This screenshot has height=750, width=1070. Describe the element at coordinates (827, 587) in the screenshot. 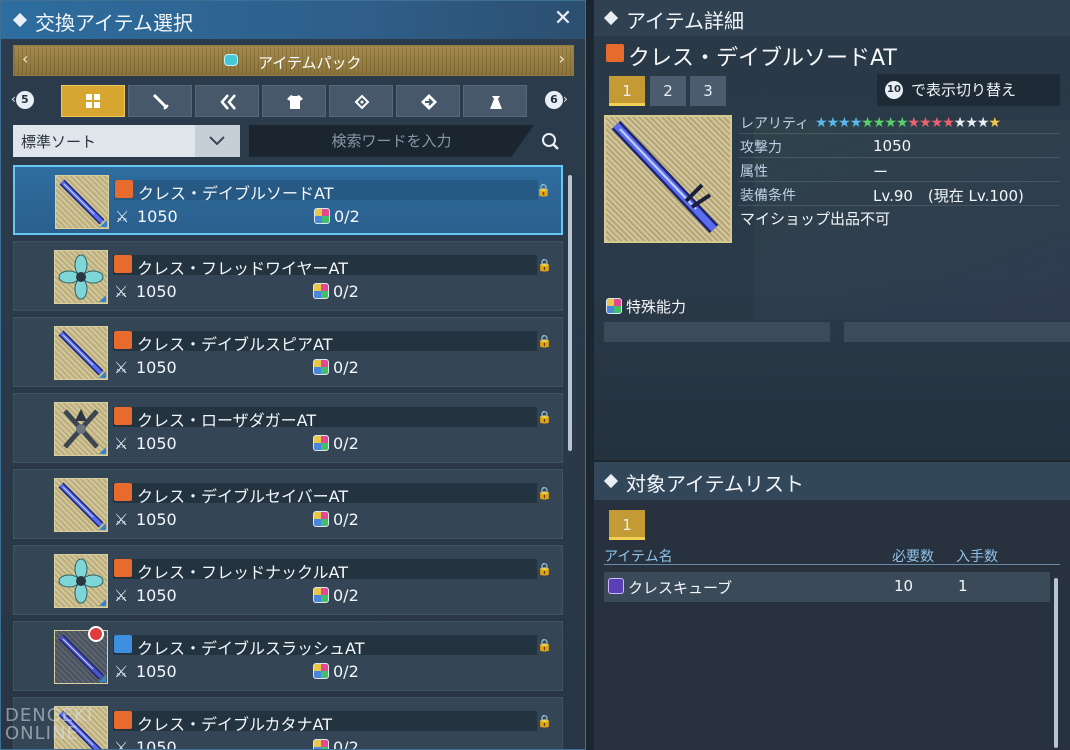

I see `table-row: クレスキューブ 10 1` at that location.